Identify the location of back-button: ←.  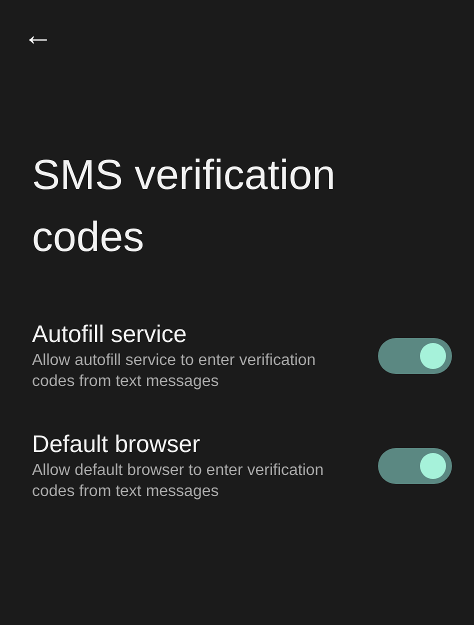
(38, 36).